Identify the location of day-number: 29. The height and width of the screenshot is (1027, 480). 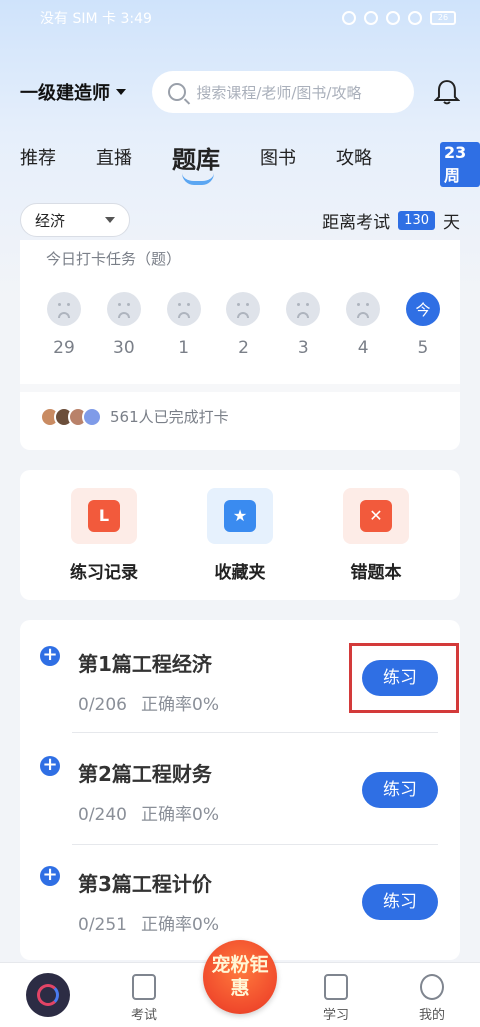
(64, 348).